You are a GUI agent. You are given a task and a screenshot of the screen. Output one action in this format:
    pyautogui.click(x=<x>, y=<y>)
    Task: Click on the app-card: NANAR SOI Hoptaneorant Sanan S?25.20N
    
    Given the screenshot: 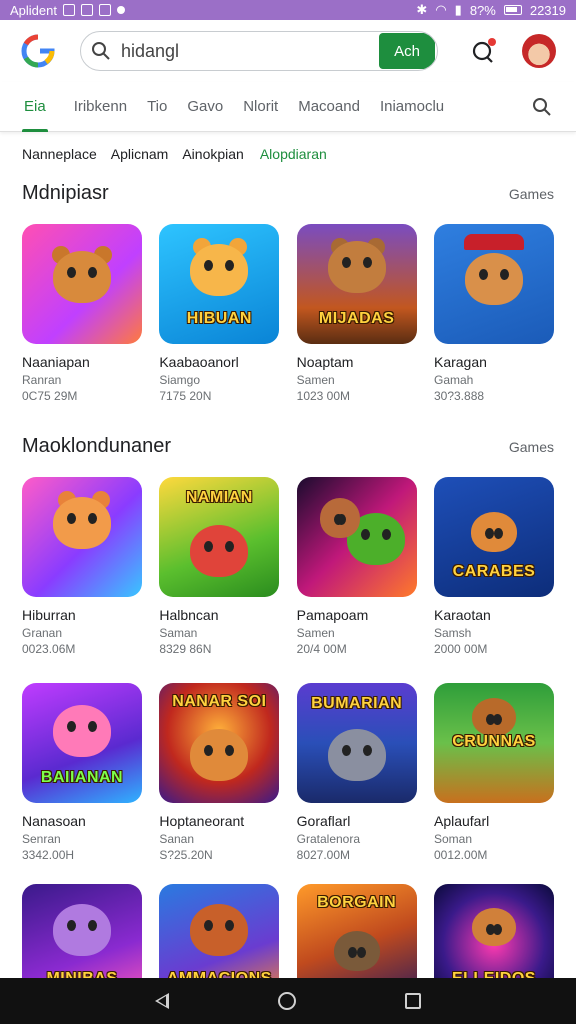 What is the action you would take?
    pyautogui.click(x=219, y=772)
    